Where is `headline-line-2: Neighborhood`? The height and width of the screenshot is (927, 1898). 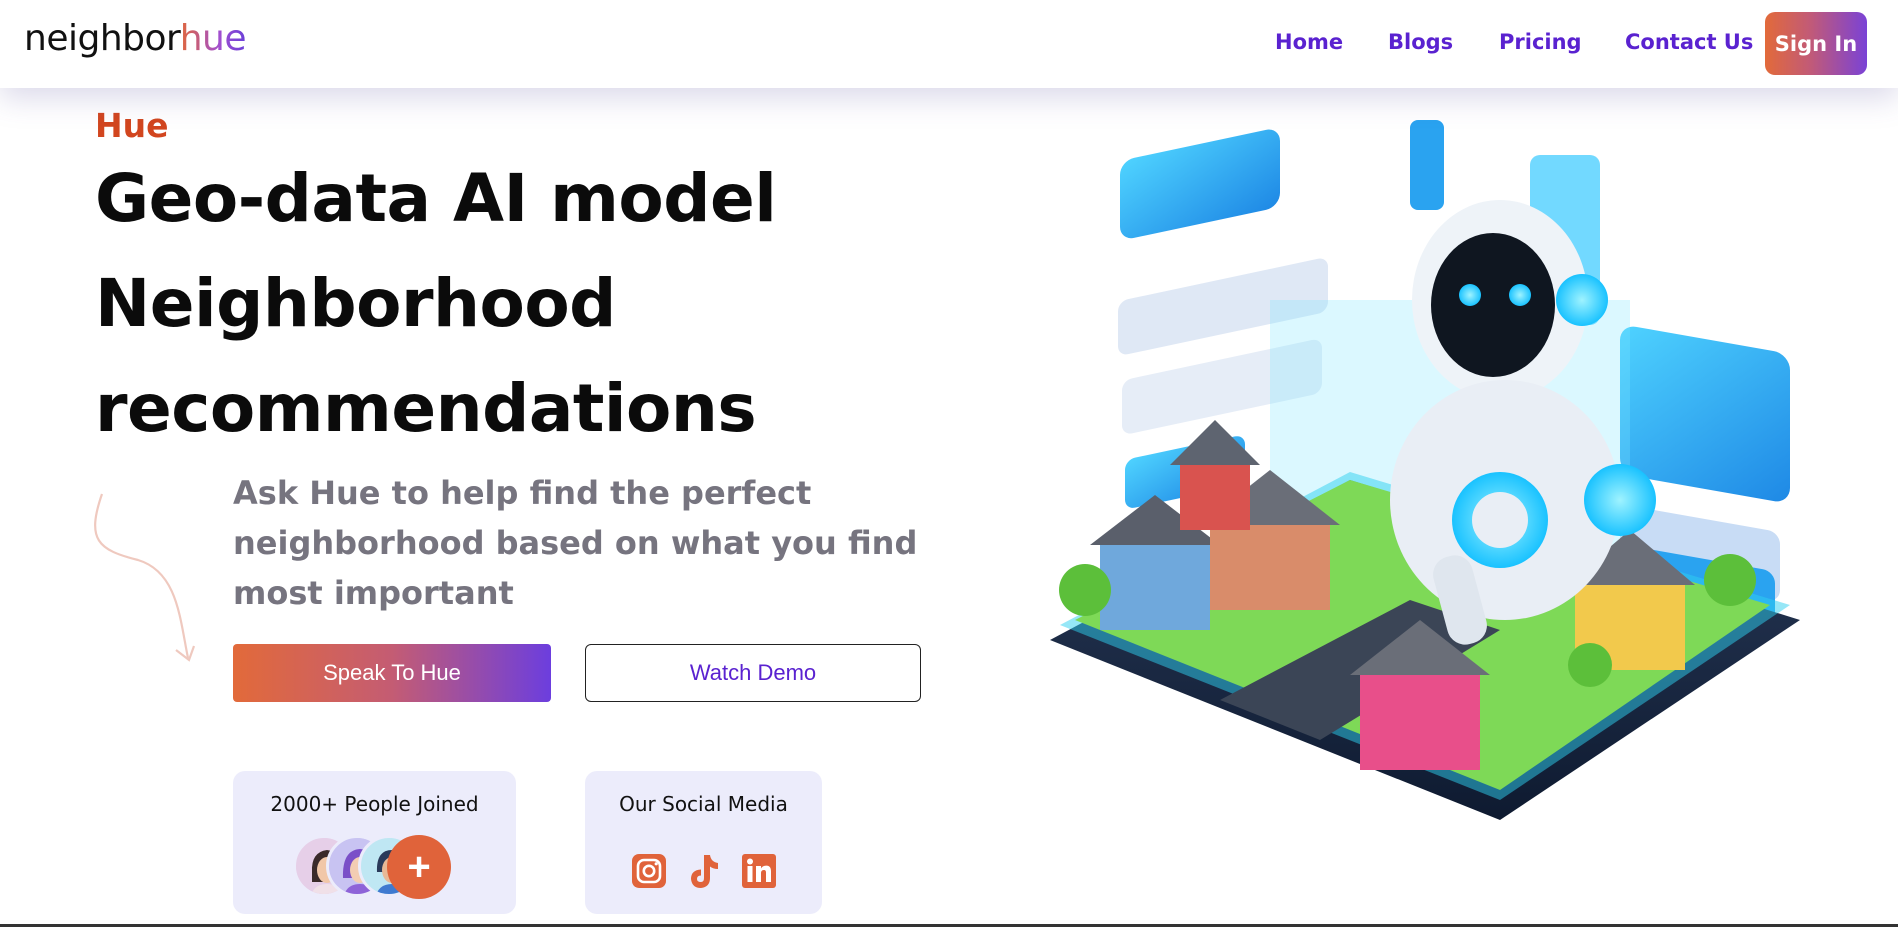 headline-line-2: Neighborhood is located at coordinates (355, 303).